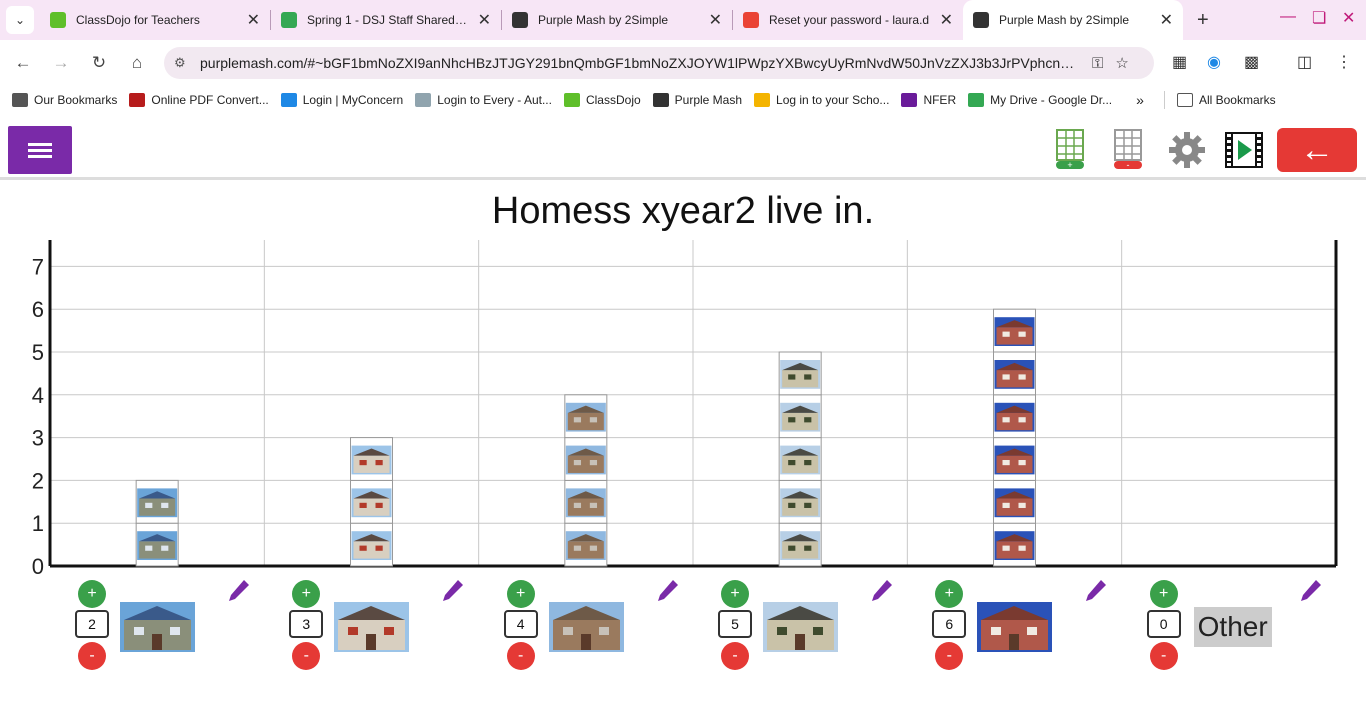  I want to click on browser-tab: Reset your password - laura.d ✕, so click(848, 20).